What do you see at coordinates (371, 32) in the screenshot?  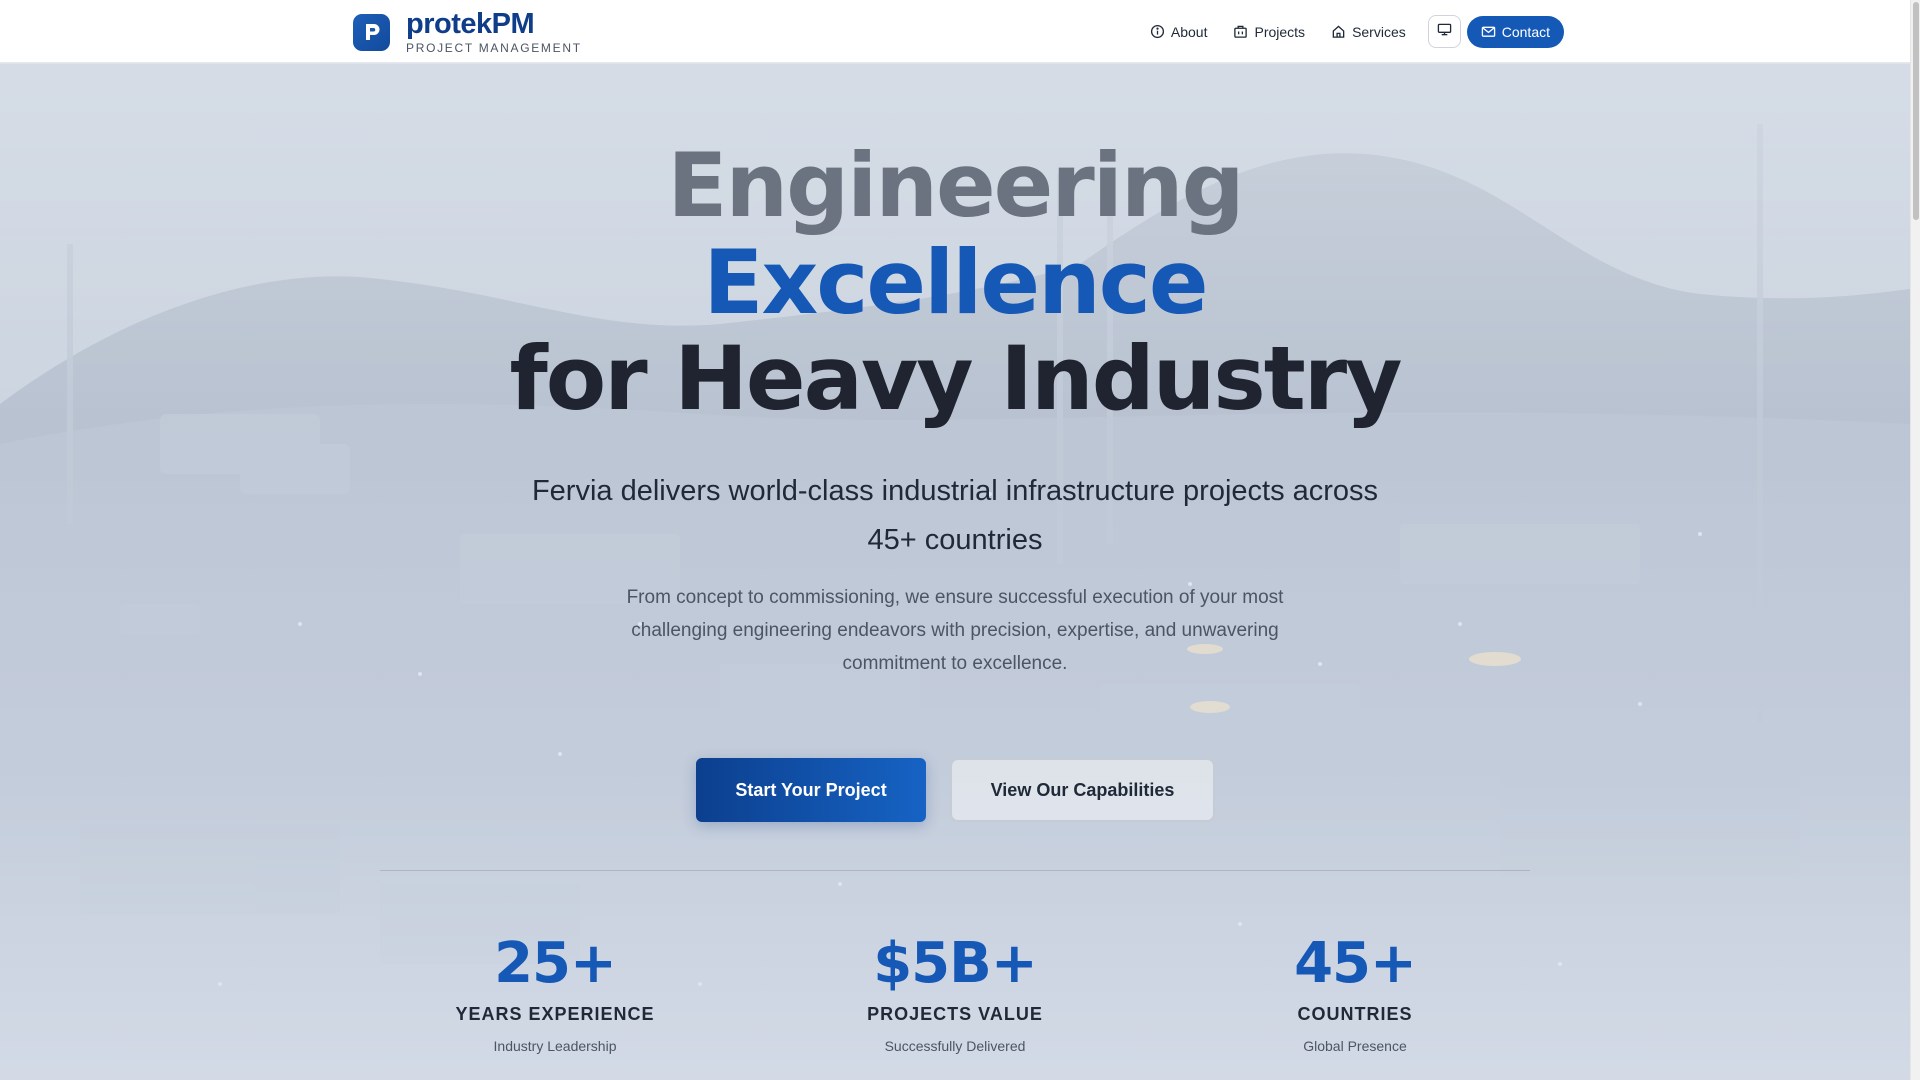 I see `logo-p-icon` at bounding box center [371, 32].